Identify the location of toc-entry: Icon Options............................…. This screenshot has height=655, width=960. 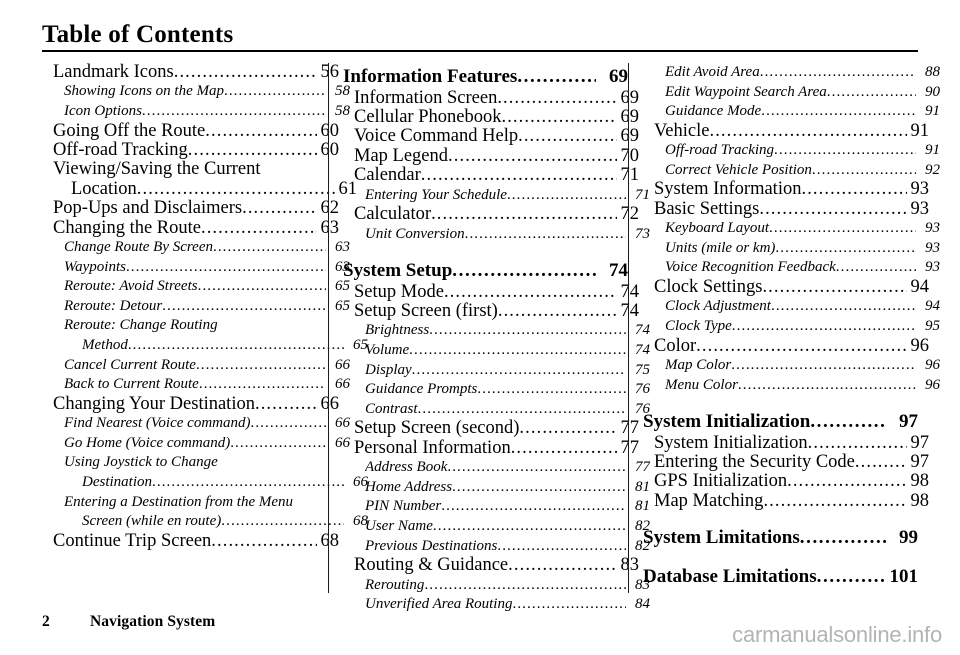
(207, 112).